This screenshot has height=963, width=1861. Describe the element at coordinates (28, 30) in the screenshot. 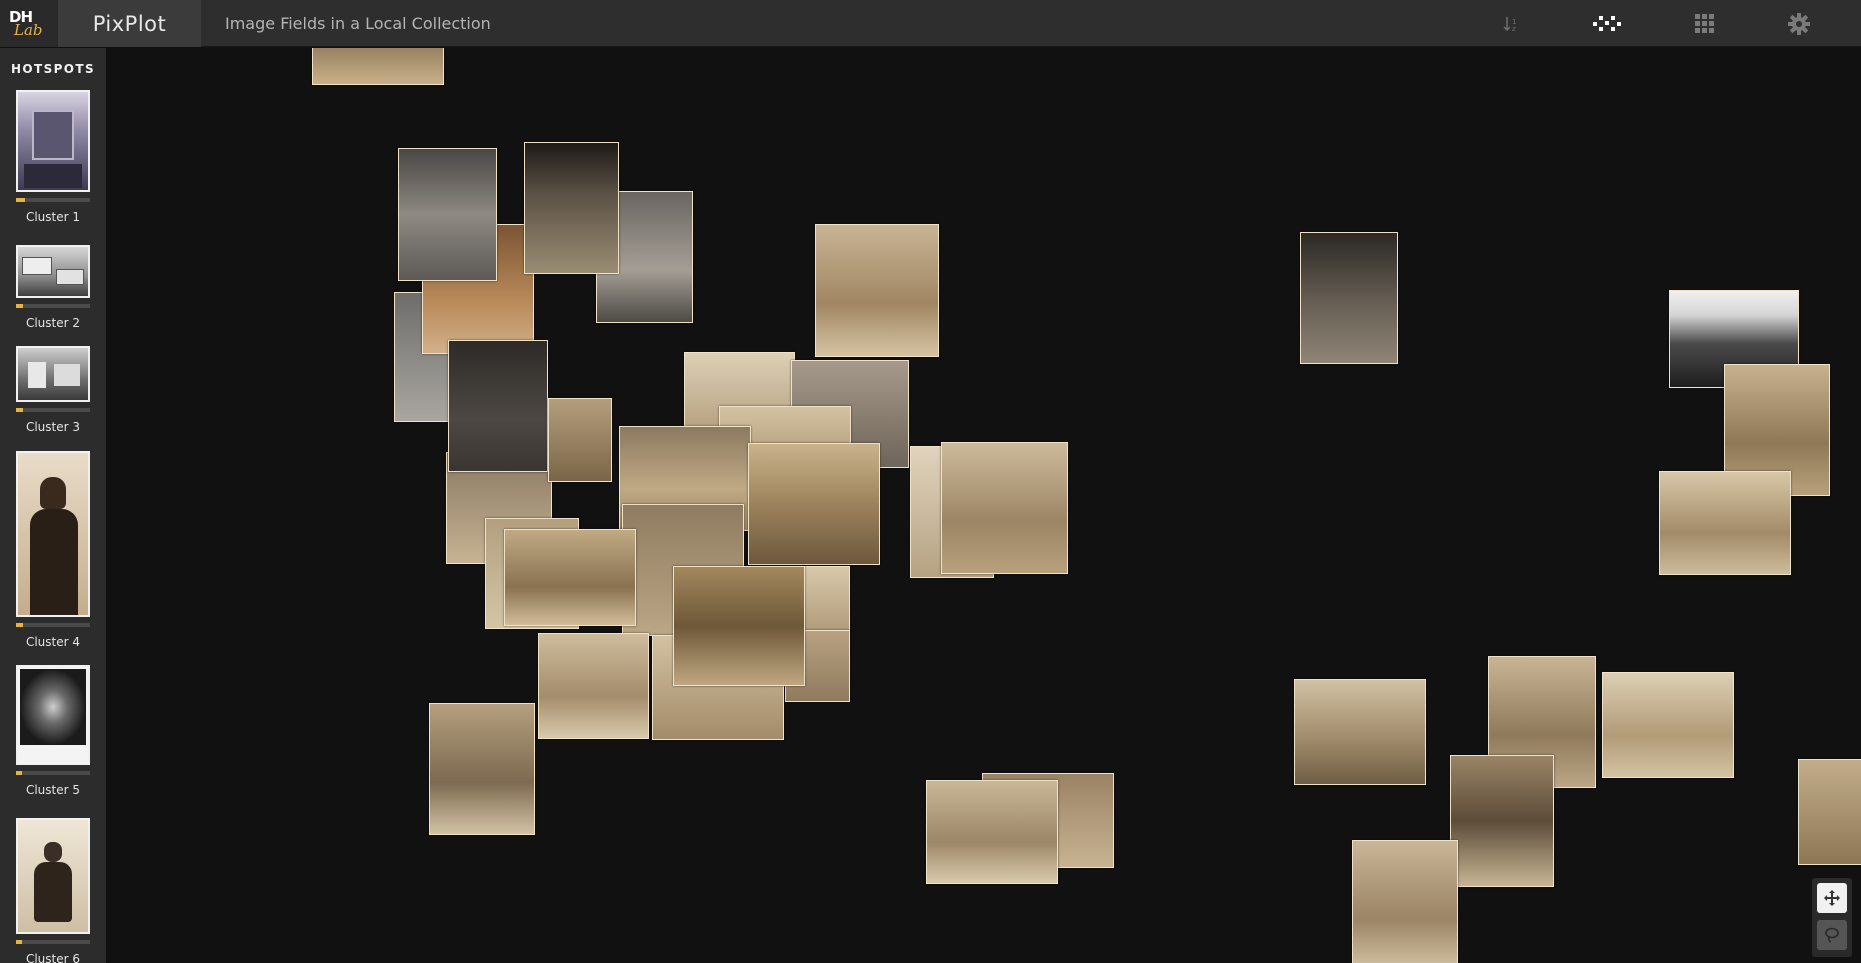

I see `logo-text-lab: Lab` at that location.